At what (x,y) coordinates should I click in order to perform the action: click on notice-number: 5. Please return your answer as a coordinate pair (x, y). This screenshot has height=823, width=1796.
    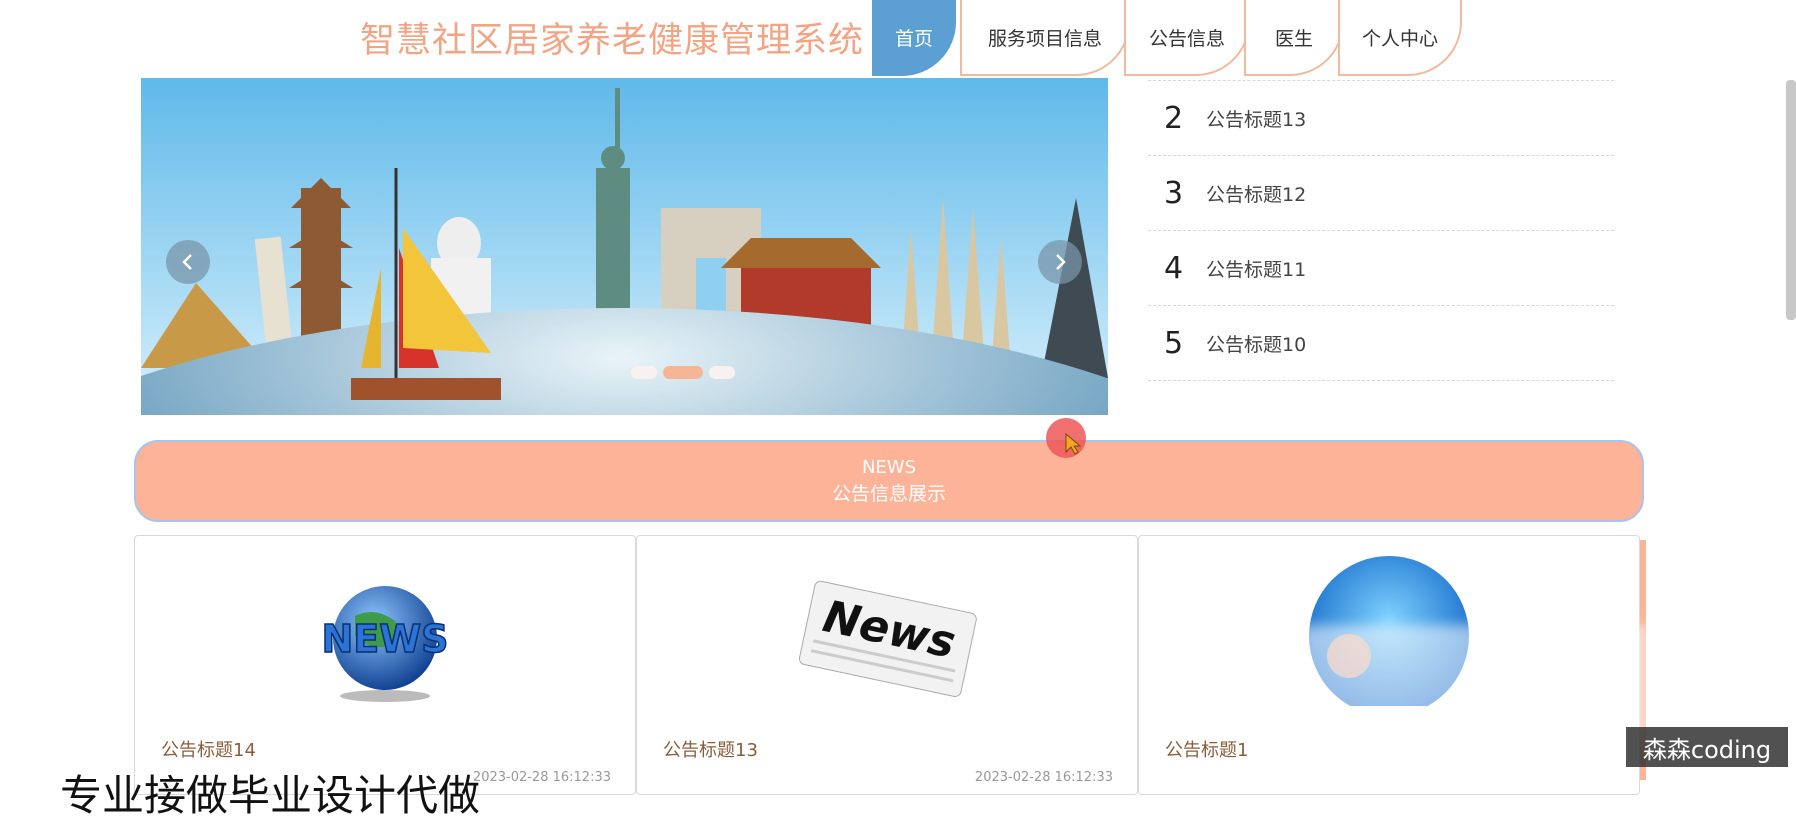
    Looking at the image, I should click on (1174, 343).